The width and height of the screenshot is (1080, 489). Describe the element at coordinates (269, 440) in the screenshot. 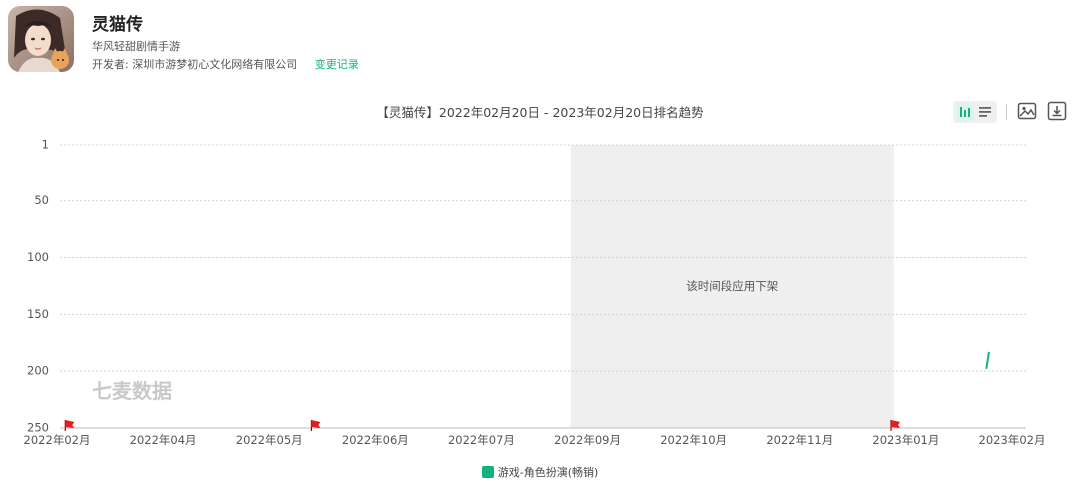

I see `x-tick-label: 2022年05月` at that location.